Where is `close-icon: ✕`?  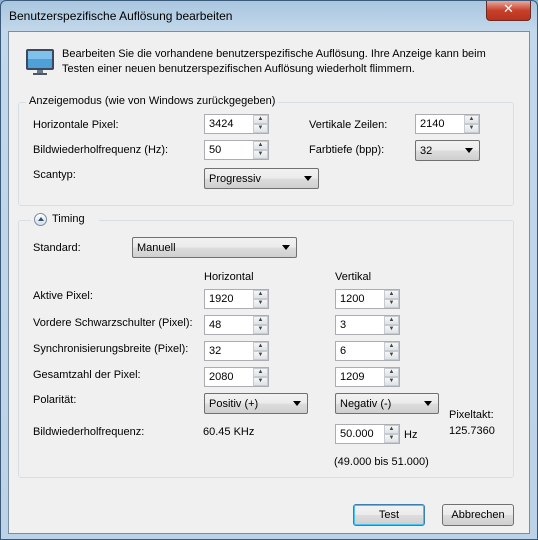
close-icon: ✕ is located at coordinates (508, 9).